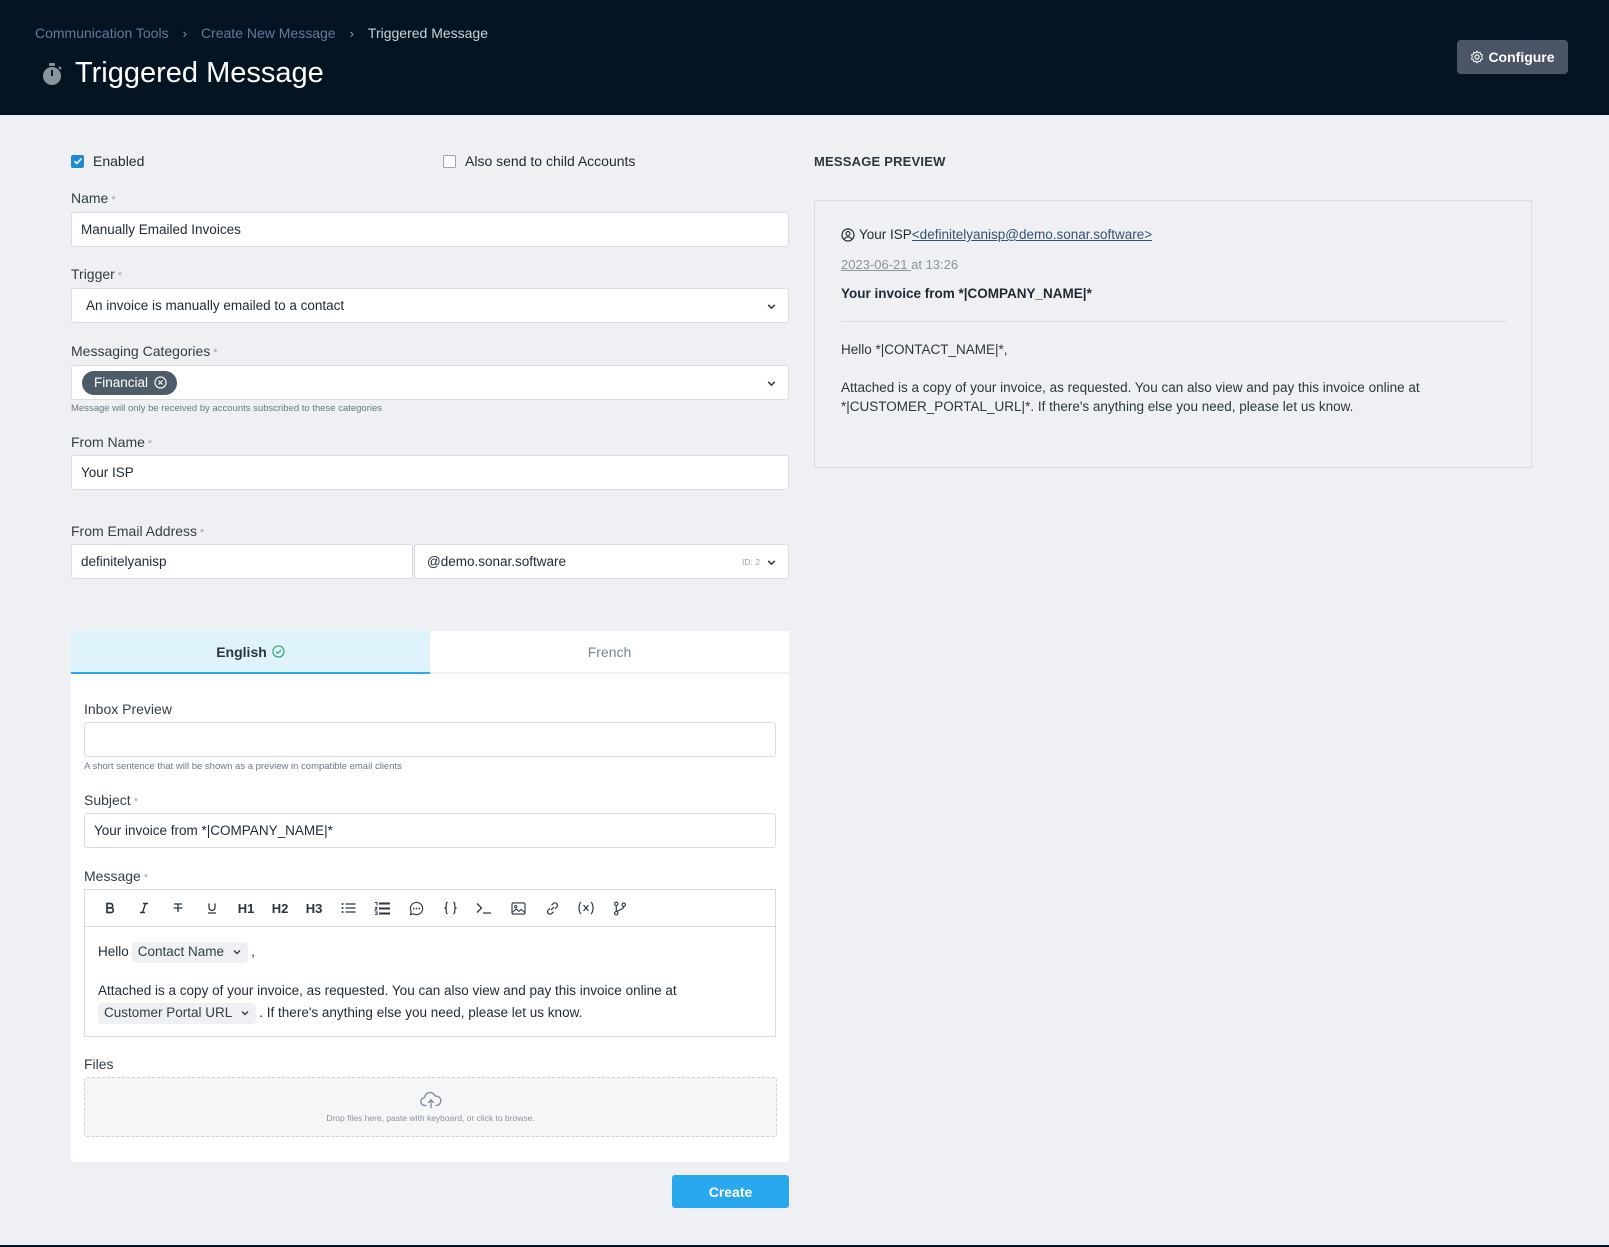  Describe the element at coordinates (160, 382) in the screenshot. I see `remove-chip-icon` at that location.